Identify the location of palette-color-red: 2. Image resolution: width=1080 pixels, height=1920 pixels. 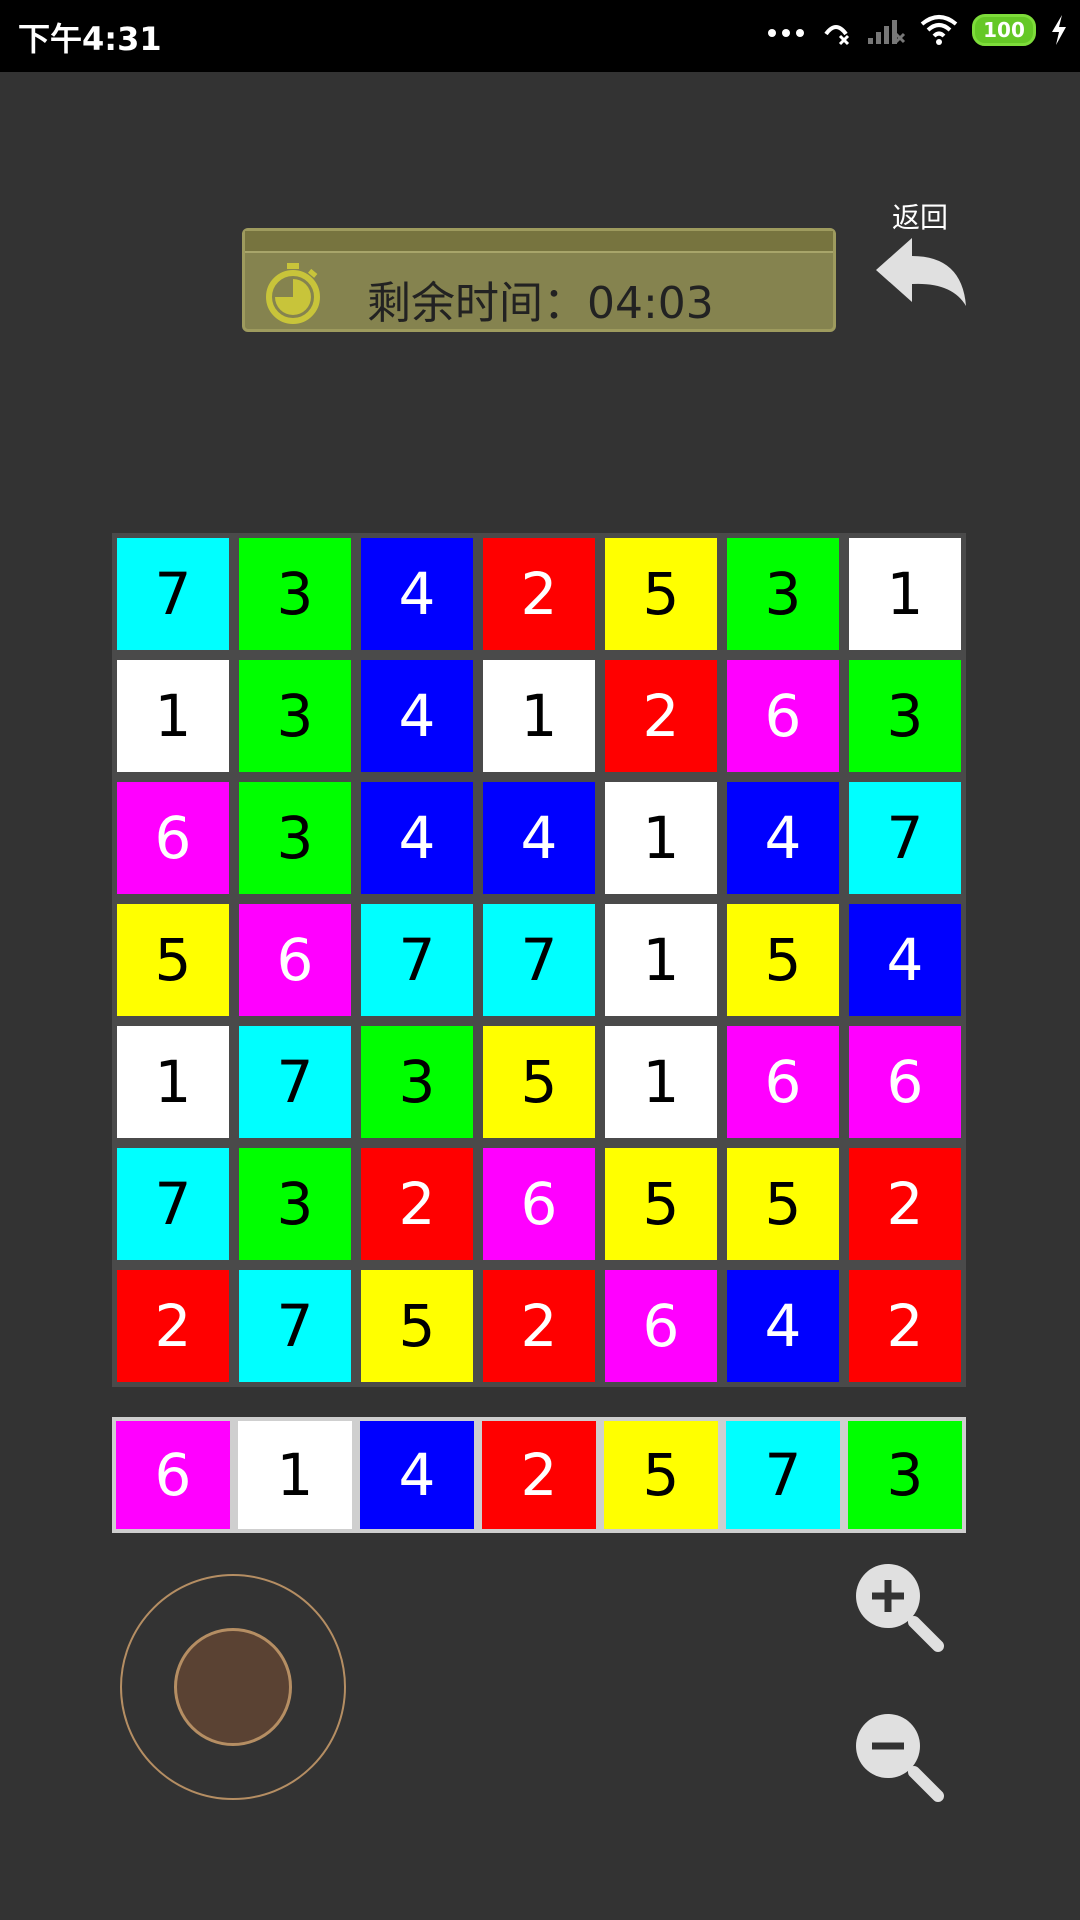
(539, 1475).